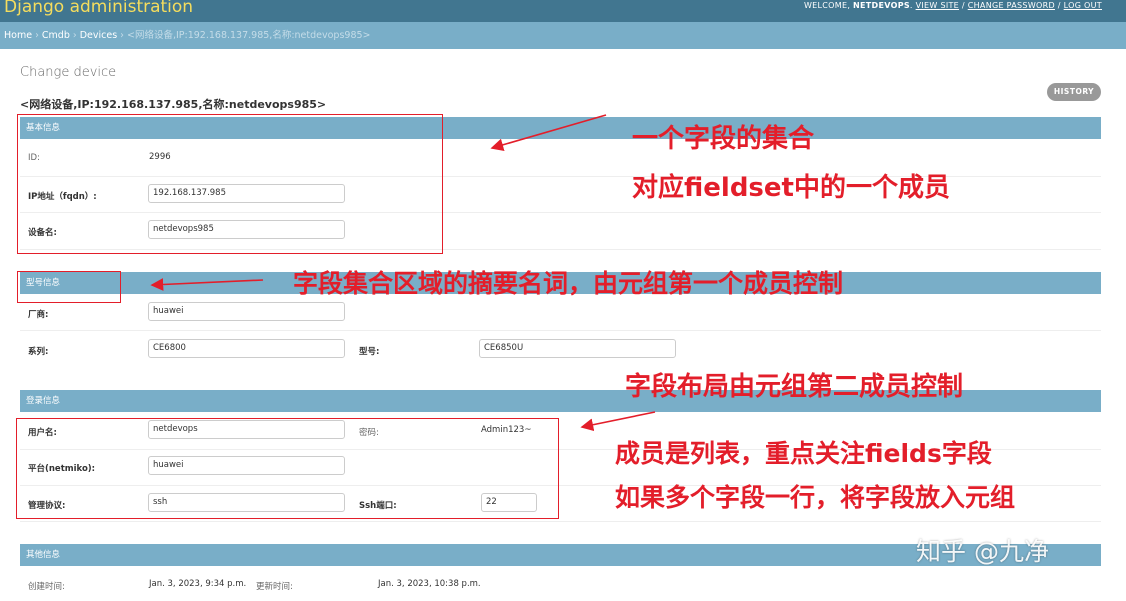 This screenshot has height=601, width=1126. What do you see at coordinates (815, 497) in the screenshot?
I see `annotation-text-4b: 如果多个字段一行，将字段放入元组` at bounding box center [815, 497].